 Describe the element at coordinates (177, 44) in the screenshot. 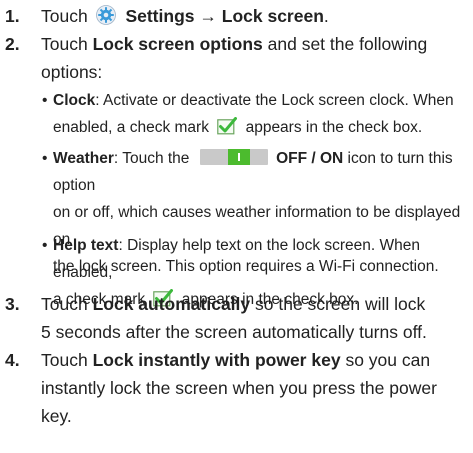

I see `lock-screen-options-label: Lock screen options` at that location.